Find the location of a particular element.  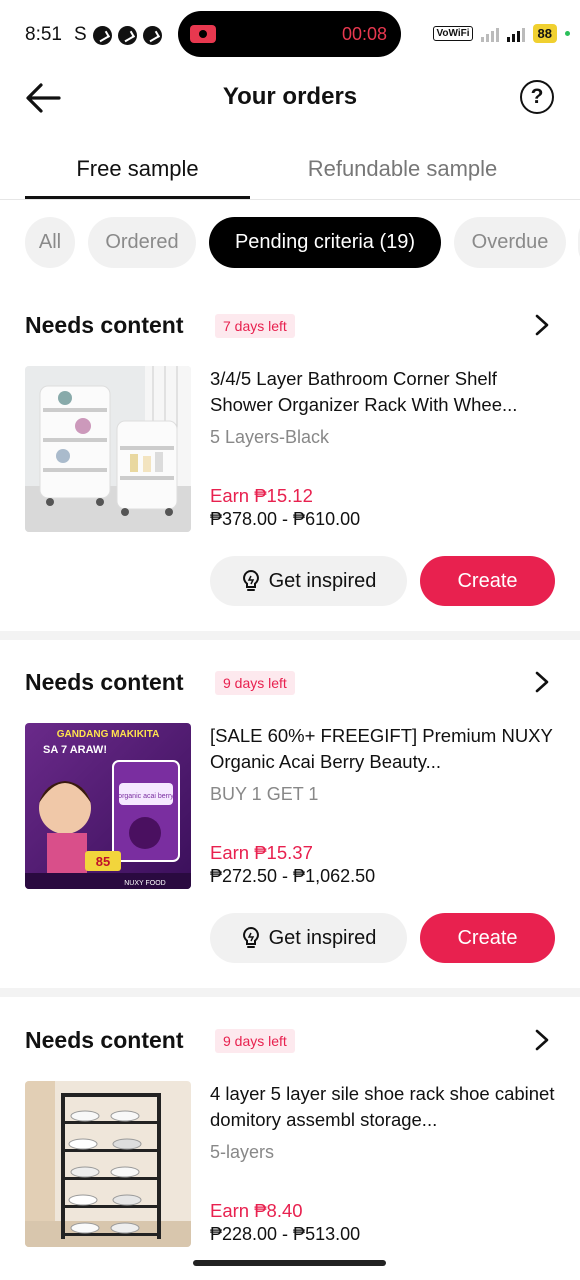

price-range: ₱272.50 - ₱1,062.50 is located at coordinates (293, 876).